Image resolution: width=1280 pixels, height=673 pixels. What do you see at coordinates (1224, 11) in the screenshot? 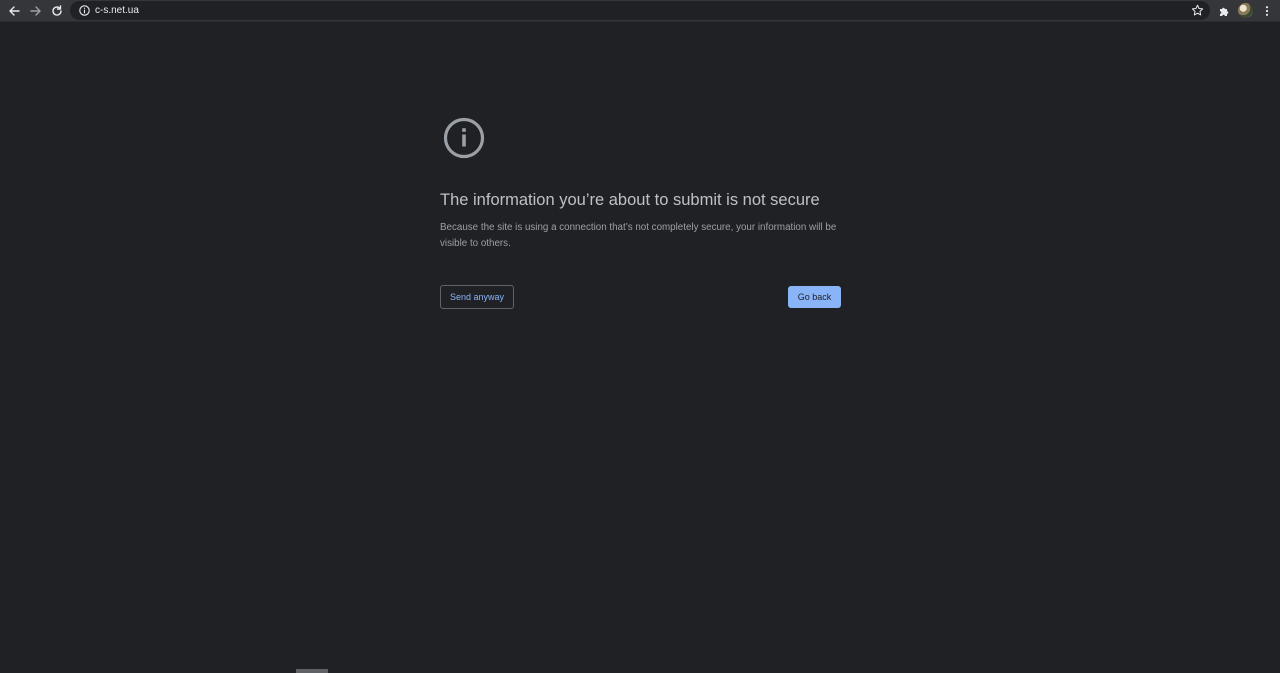
I see `puzzle-icon` at bounding box center [1224, 11].